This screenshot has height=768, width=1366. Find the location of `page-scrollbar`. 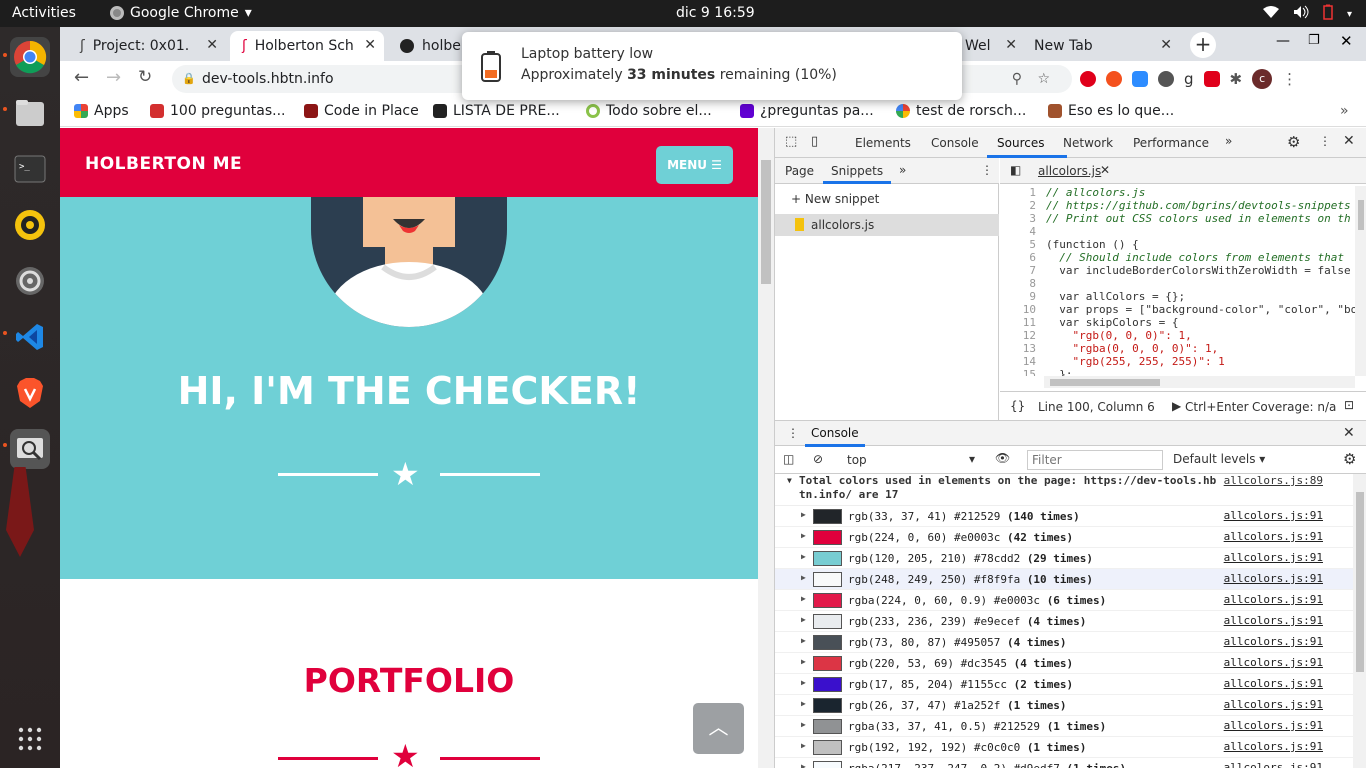

page-scrollbar is located at coordinates (766, 448).